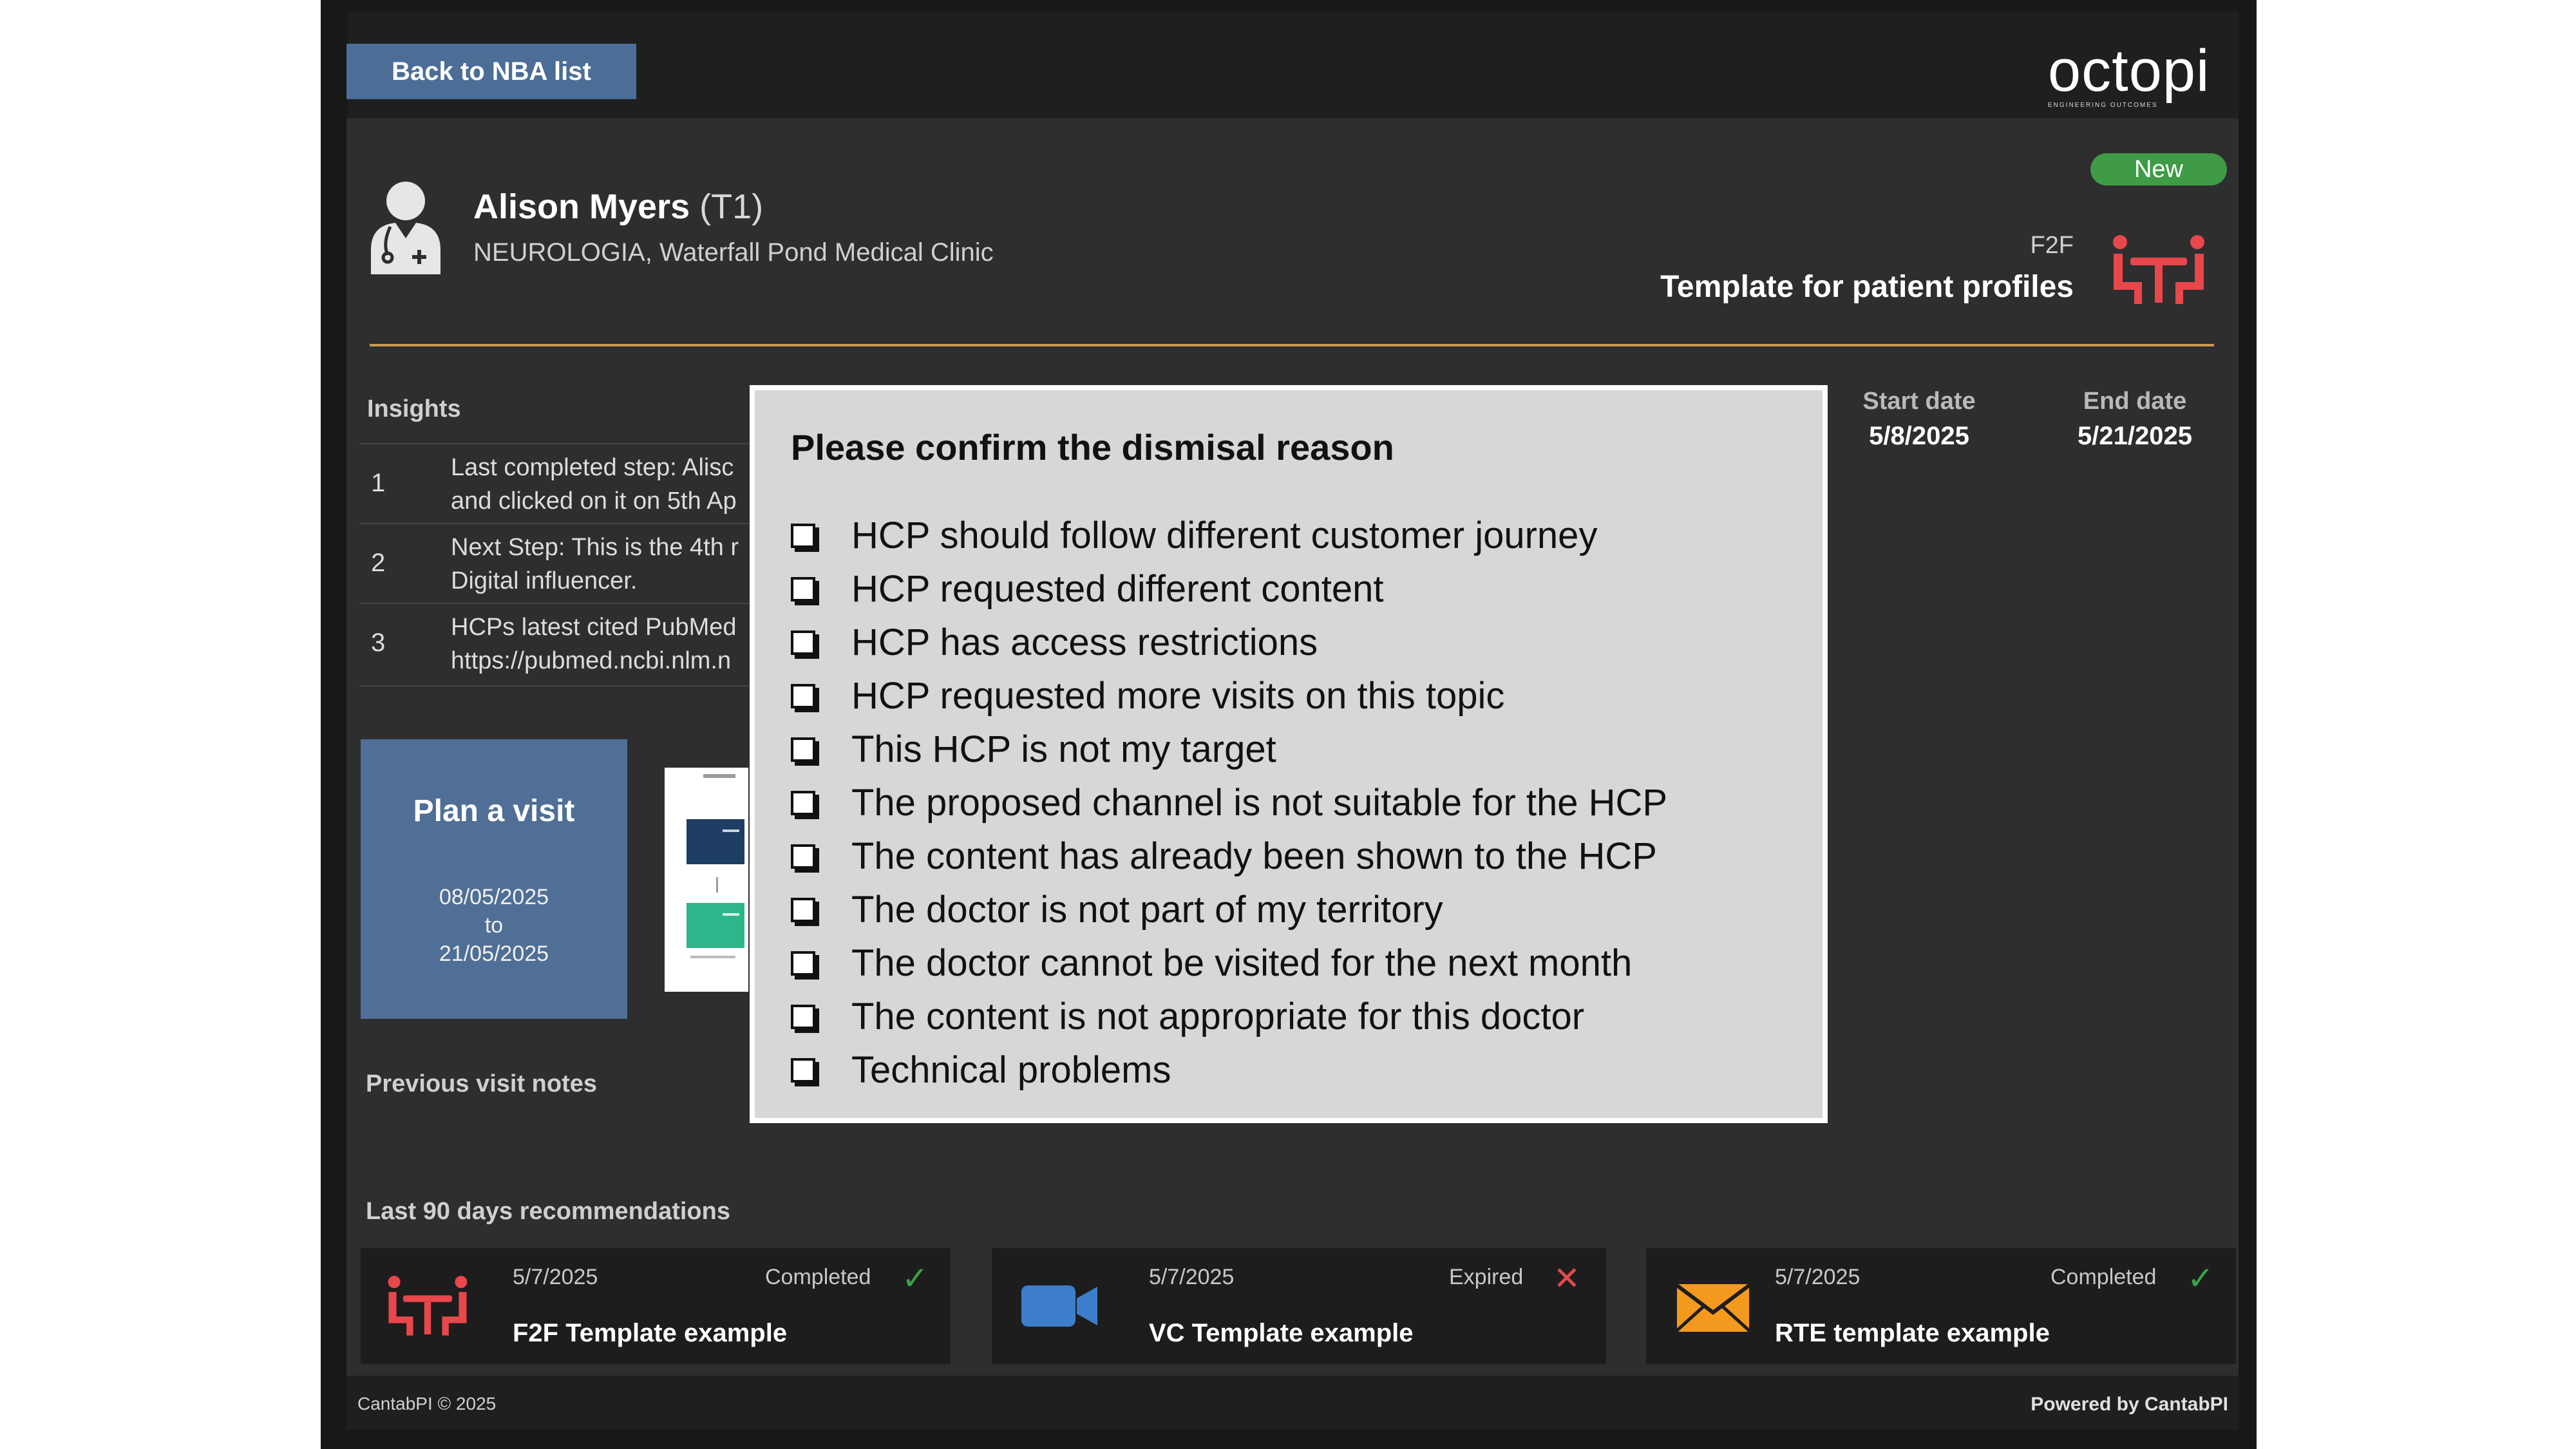  Describe the element at coordinates (1282, 1333) in the screenshot. I see `recommendation-title: VC Template example` at that location.